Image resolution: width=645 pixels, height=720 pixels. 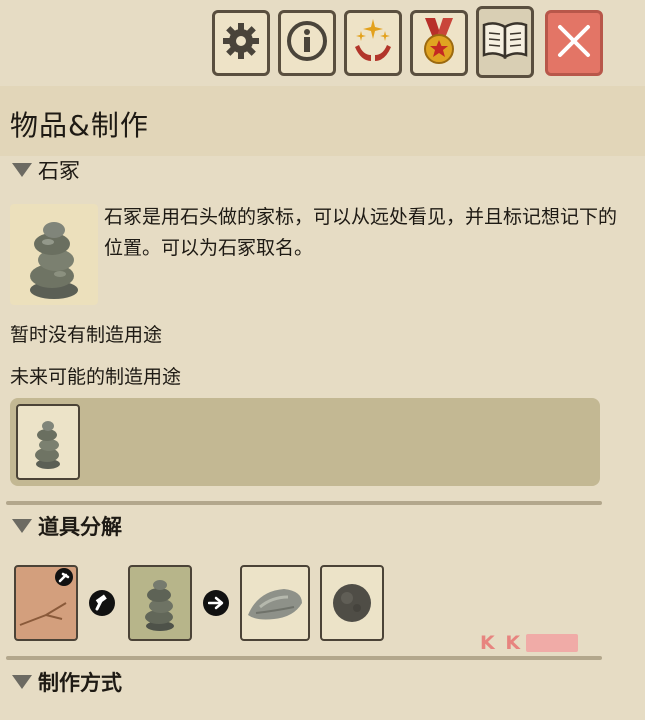 What do you see at coordinates (46, 597) in the screenshot?
I see `tool-branch-icon` at bounding box center [46, 597].